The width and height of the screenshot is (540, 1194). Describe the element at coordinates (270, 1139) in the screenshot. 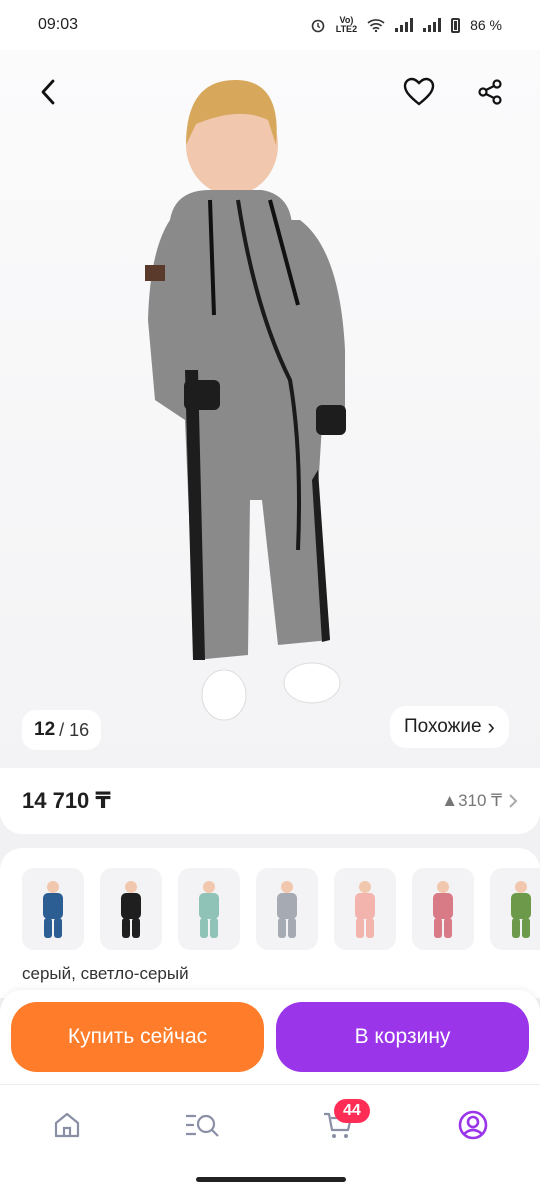

I see `bottom-navigation: 44` at that location.